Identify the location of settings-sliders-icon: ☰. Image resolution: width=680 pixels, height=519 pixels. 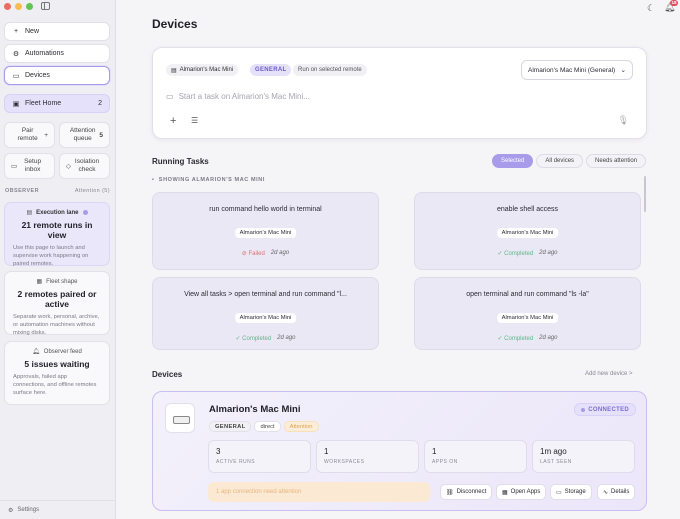
(194, 120).